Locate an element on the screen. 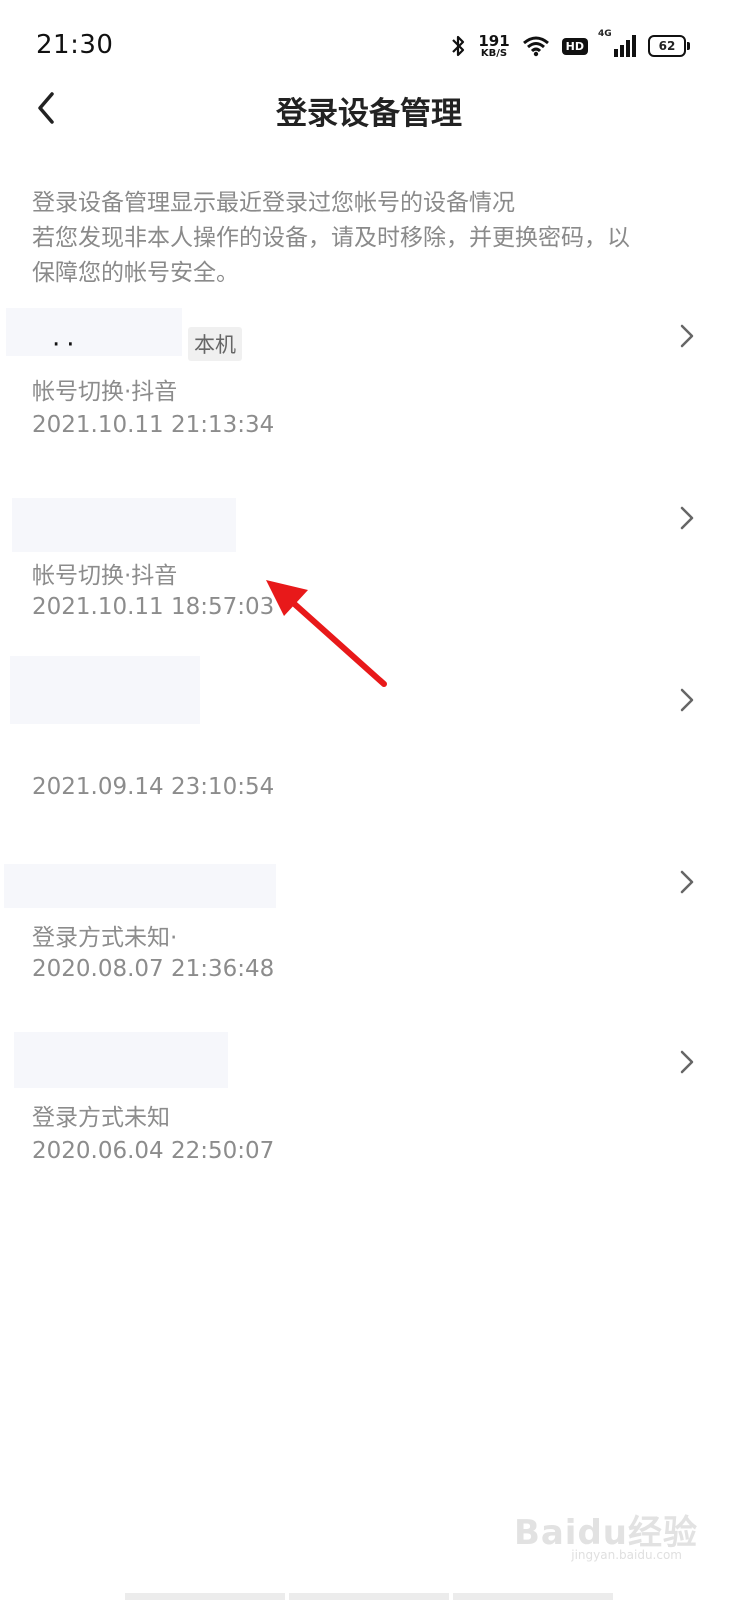 The width and height of the screenshot is (738, 1600). network-type: 4G is located at coordinates (605, 34).